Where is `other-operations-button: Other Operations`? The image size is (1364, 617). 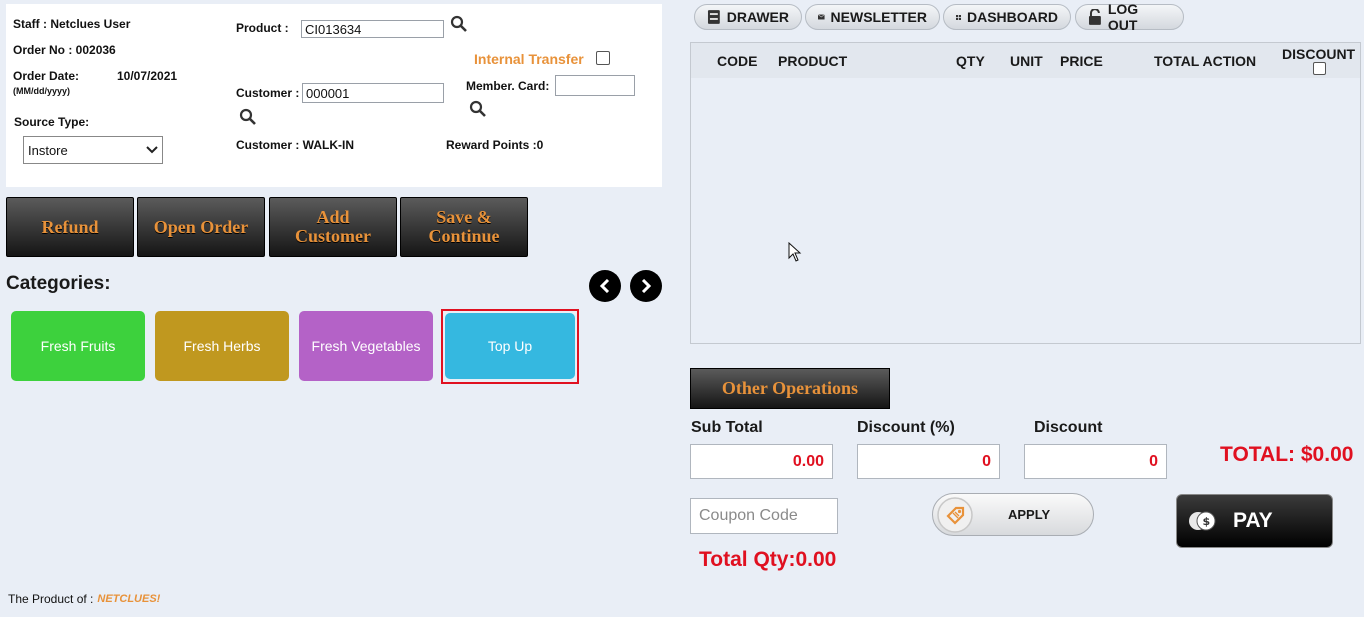 other-operations-button: Other Operations is located at coordinates (790, 388).